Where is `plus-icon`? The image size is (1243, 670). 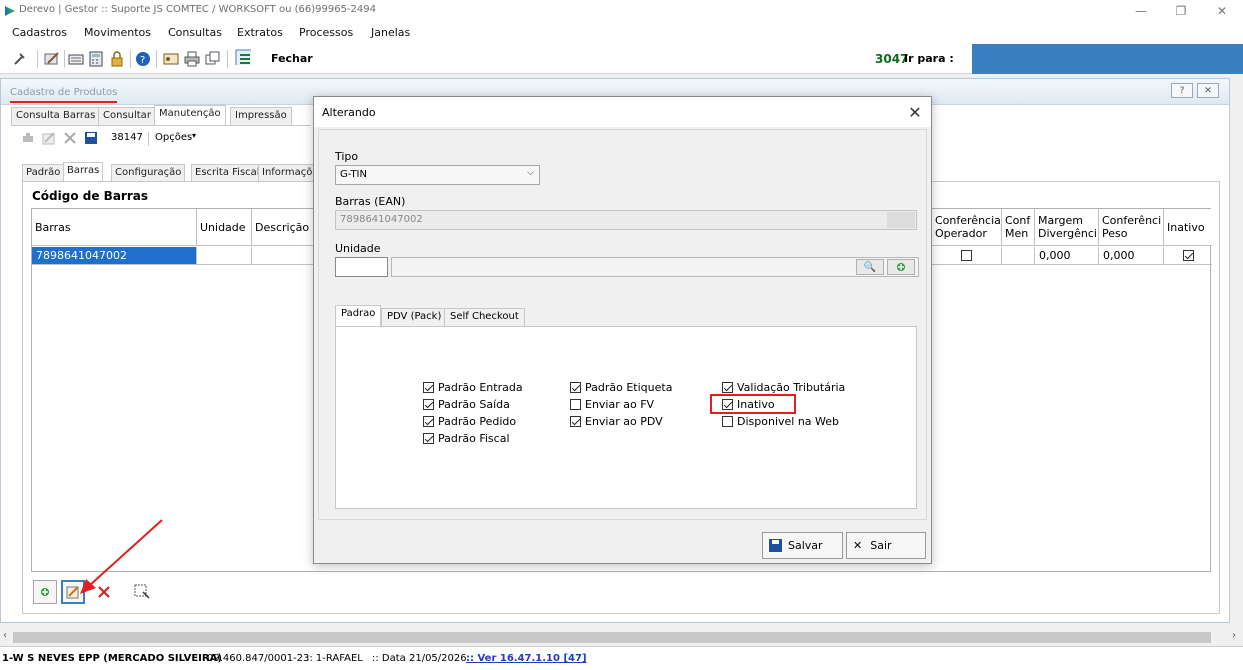
plus-icon is located at coordinates (901, 267).